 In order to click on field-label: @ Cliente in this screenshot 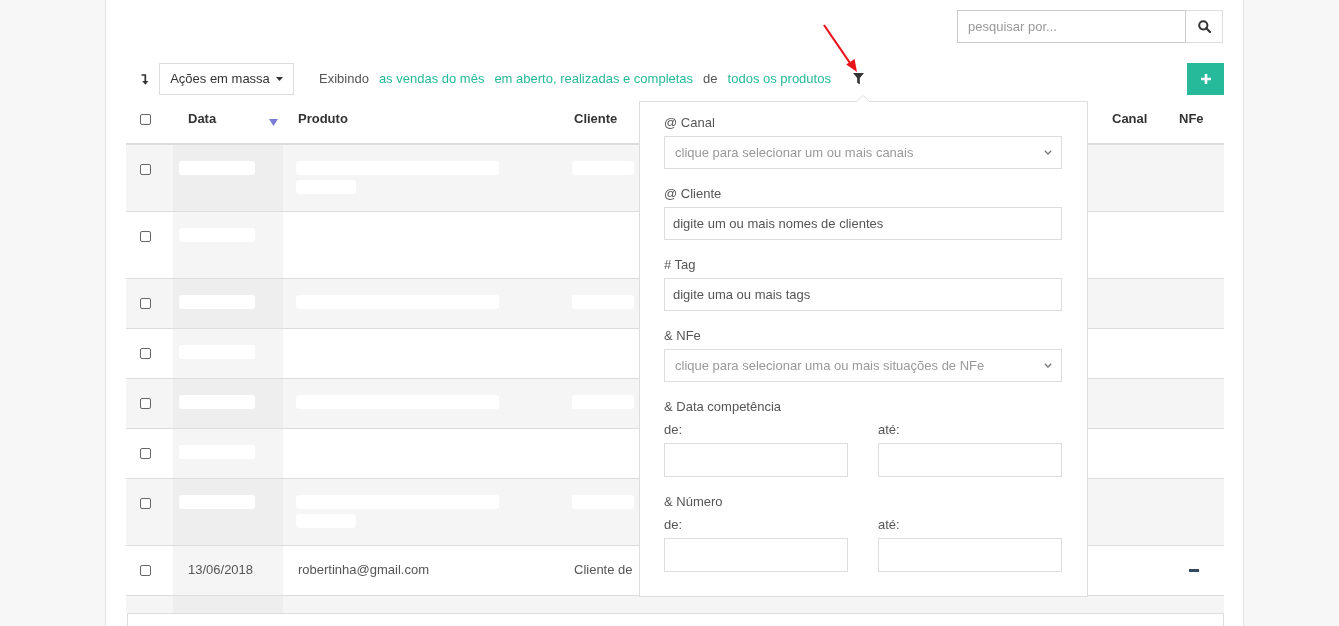, I will do `click(693, 194)`.